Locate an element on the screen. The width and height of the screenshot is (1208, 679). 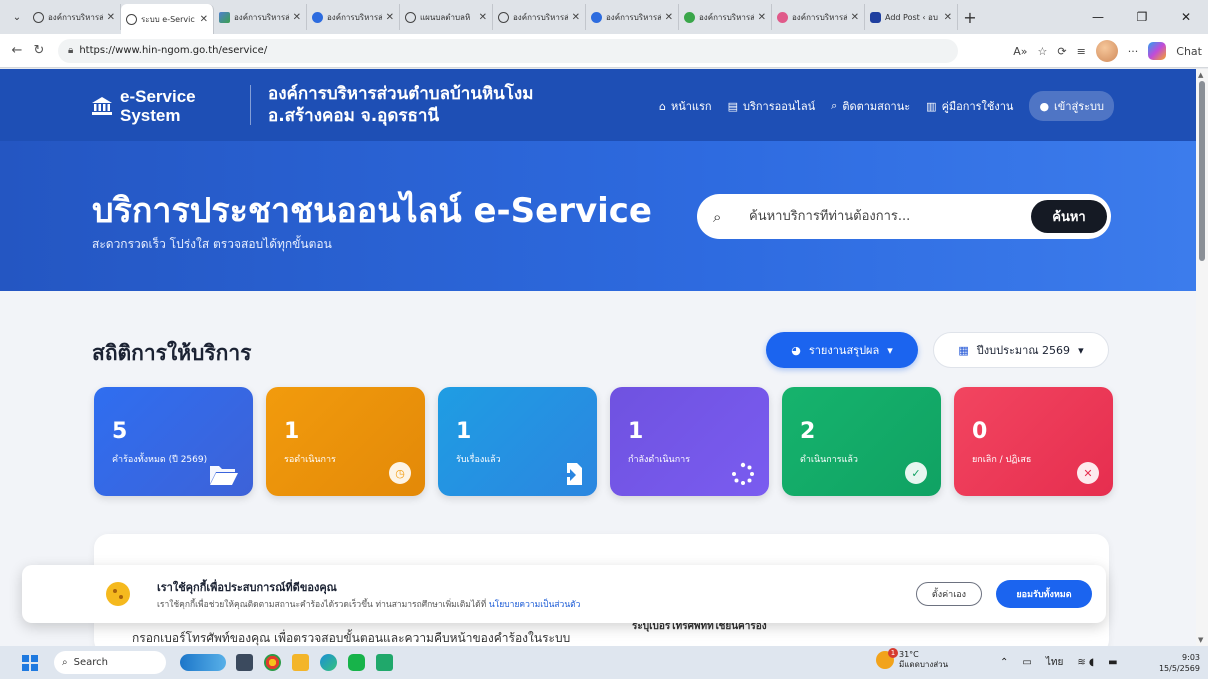
page-scrollbar: ▲ ▼ is located at coordinates (1202, 357).